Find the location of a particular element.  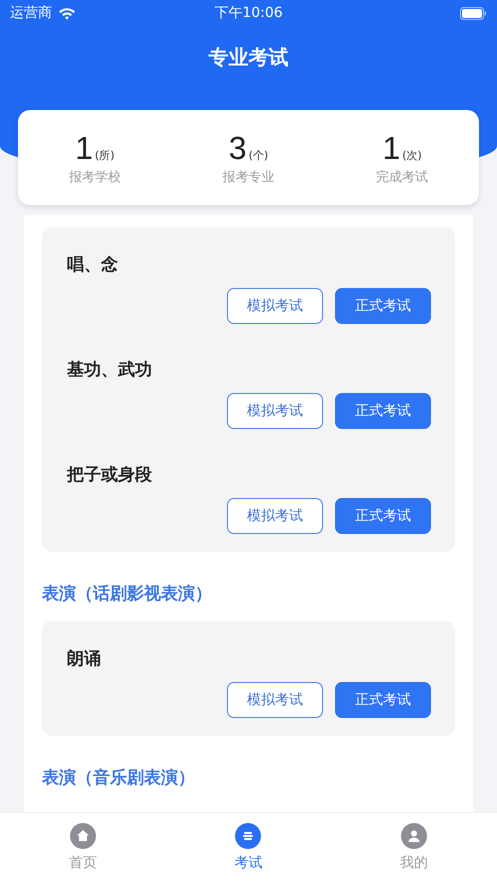

stat-unit: (次) is located at coordinates (412, 155).